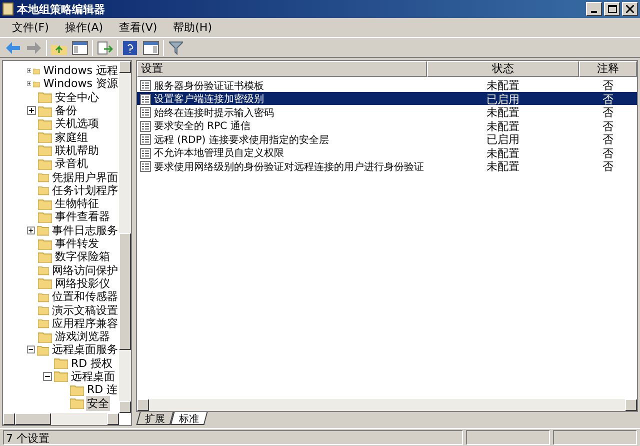  What do you see at coordinates (80, 47) in the screenshot?
I see `console-tree-icon` at bounding box center [80, 47].